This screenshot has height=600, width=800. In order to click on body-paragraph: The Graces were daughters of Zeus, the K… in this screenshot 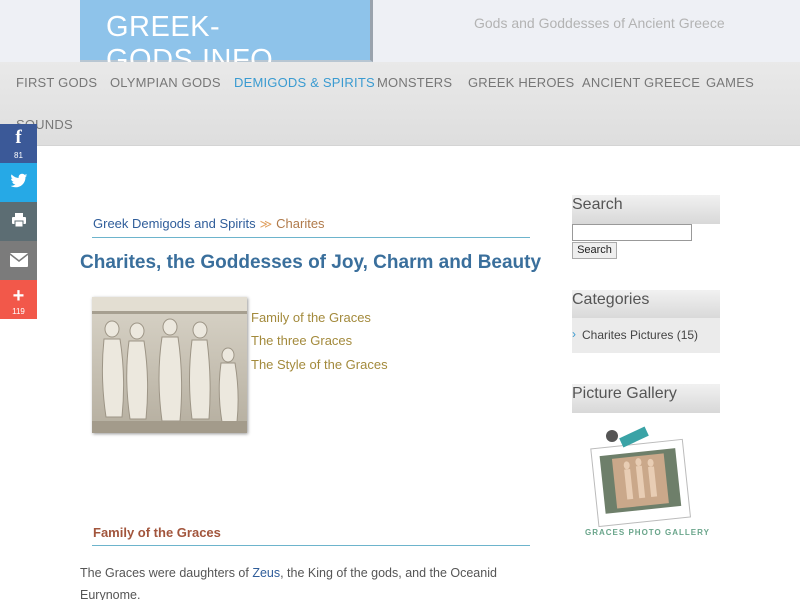, I will do `click(305, 581)`.